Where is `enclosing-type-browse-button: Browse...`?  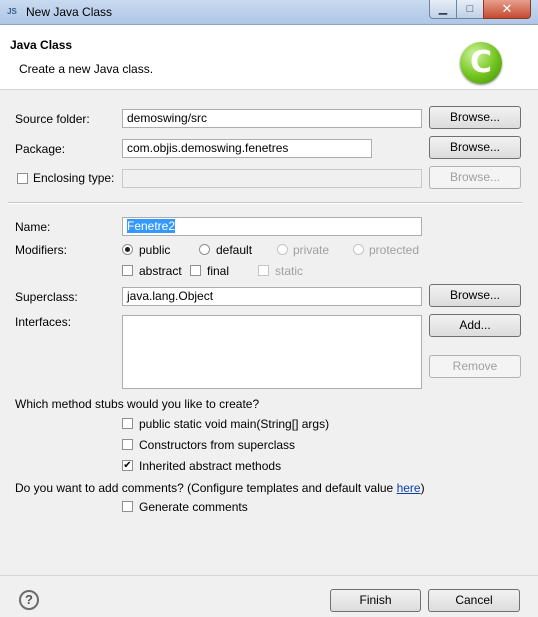
enclosing-type-browse-button: Browse... is located at coordinates (475, 177).